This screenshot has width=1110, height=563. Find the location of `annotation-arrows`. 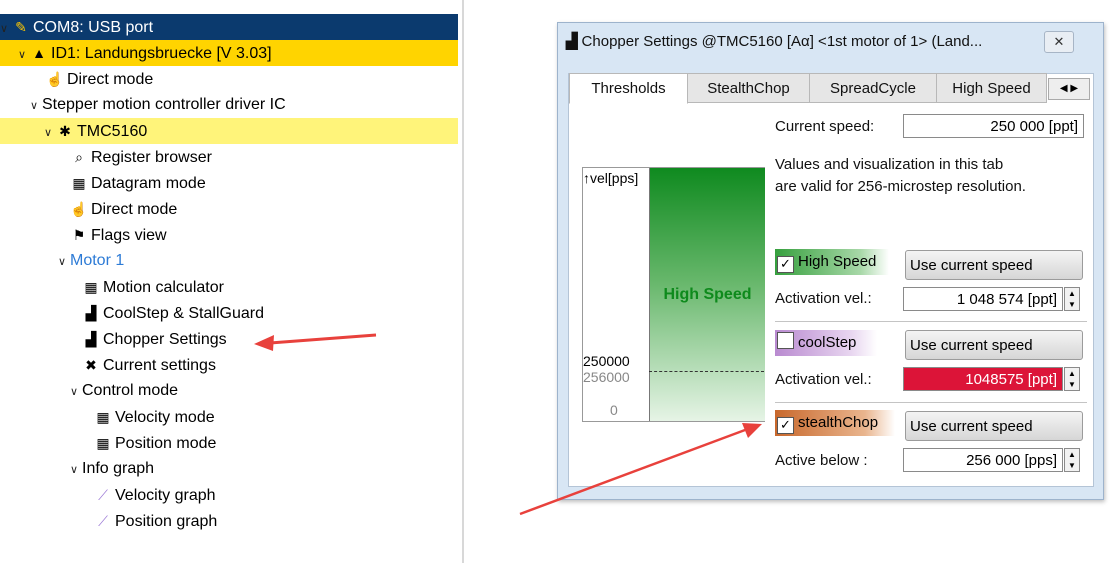

annotation-arrows is located at coordinates (508, 424).